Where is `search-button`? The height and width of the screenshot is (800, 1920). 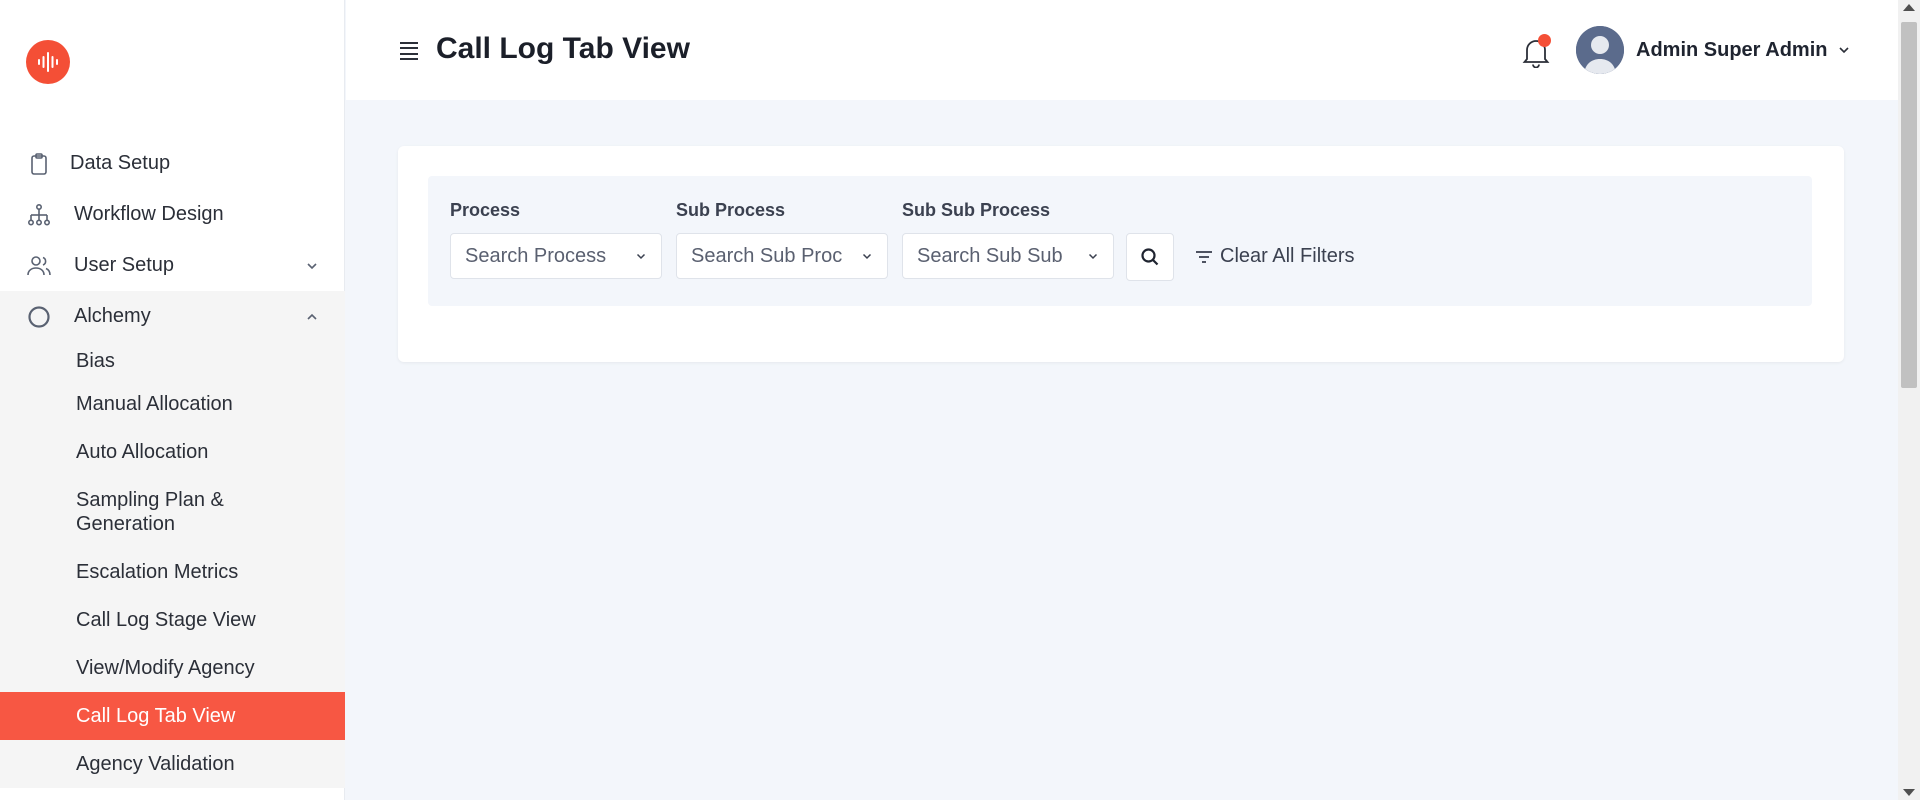
search-button is located at coordinates (1150, 257).